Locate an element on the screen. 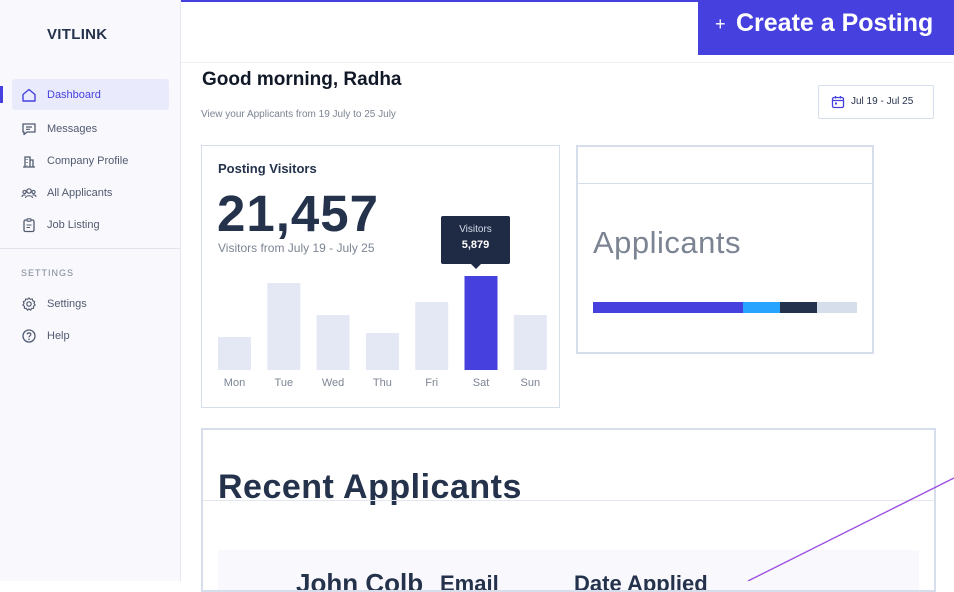 The width and height of the screenshot is (954, 592). sidebar-item-label: Help is located at coordinates (58, 335).